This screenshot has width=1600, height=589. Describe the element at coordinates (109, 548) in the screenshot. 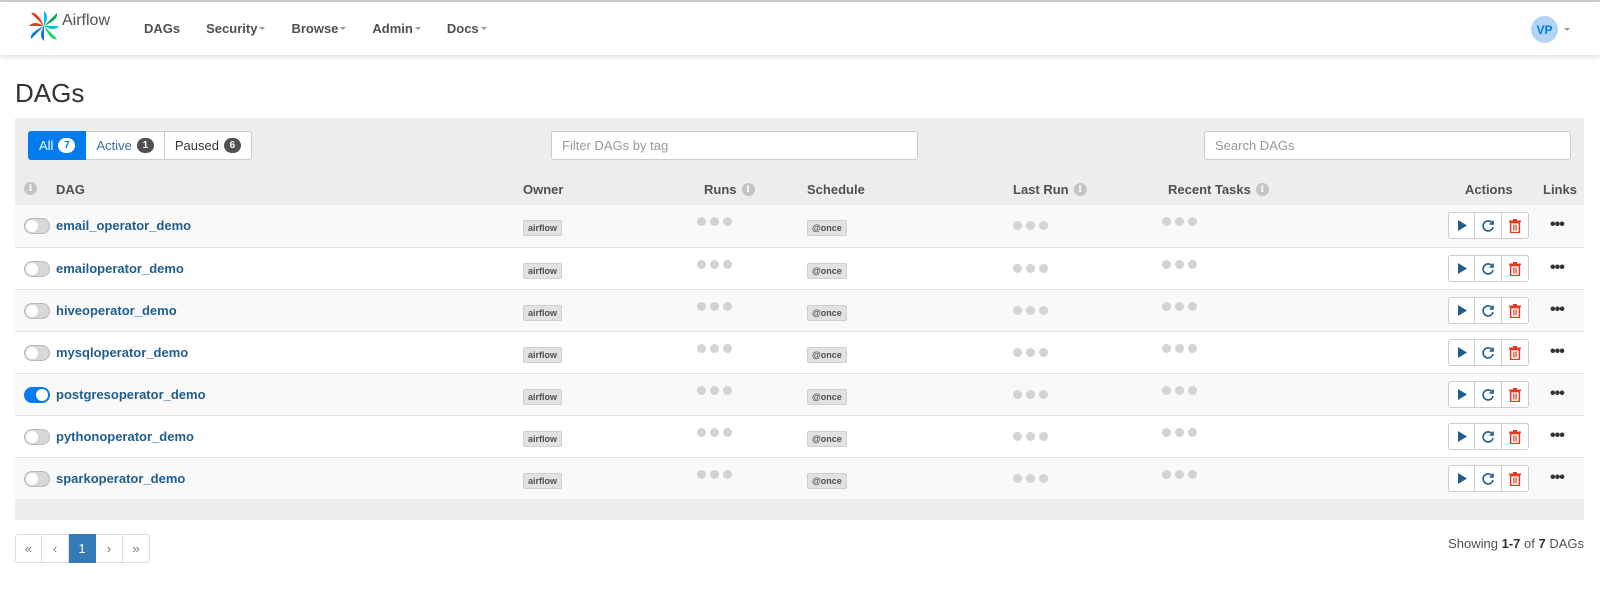

I see `page-next-button: ›` at that location.